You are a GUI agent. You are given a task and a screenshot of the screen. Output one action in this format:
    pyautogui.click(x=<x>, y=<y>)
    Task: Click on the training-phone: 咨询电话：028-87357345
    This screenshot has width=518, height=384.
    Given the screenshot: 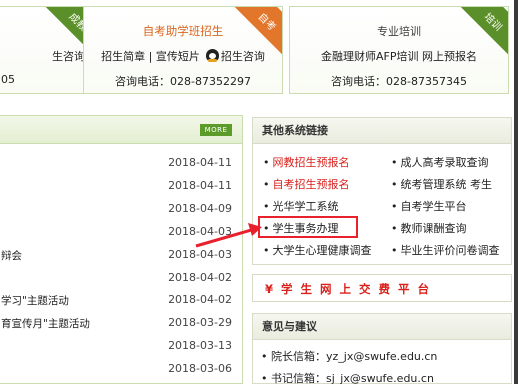 What is the action you would take?
    pyautogui.click(x=399, y=81)
    